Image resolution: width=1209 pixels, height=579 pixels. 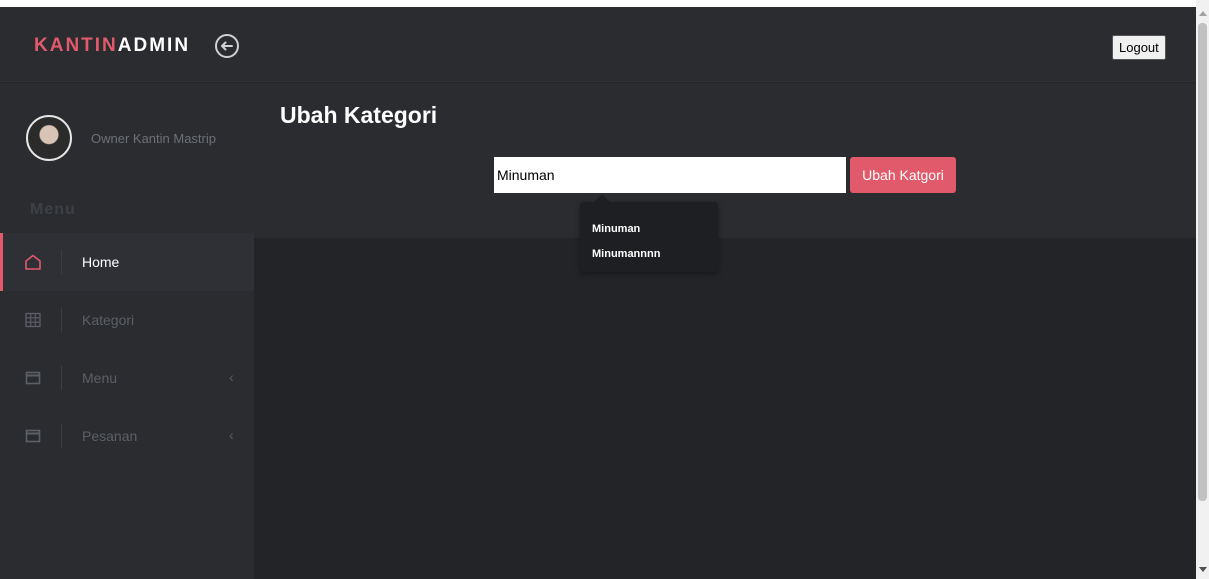 What do you see at coordinates (108, 320) in the screenshot?
I see `sidebar-item-label: Kategori` at bounding box center [108, 320].